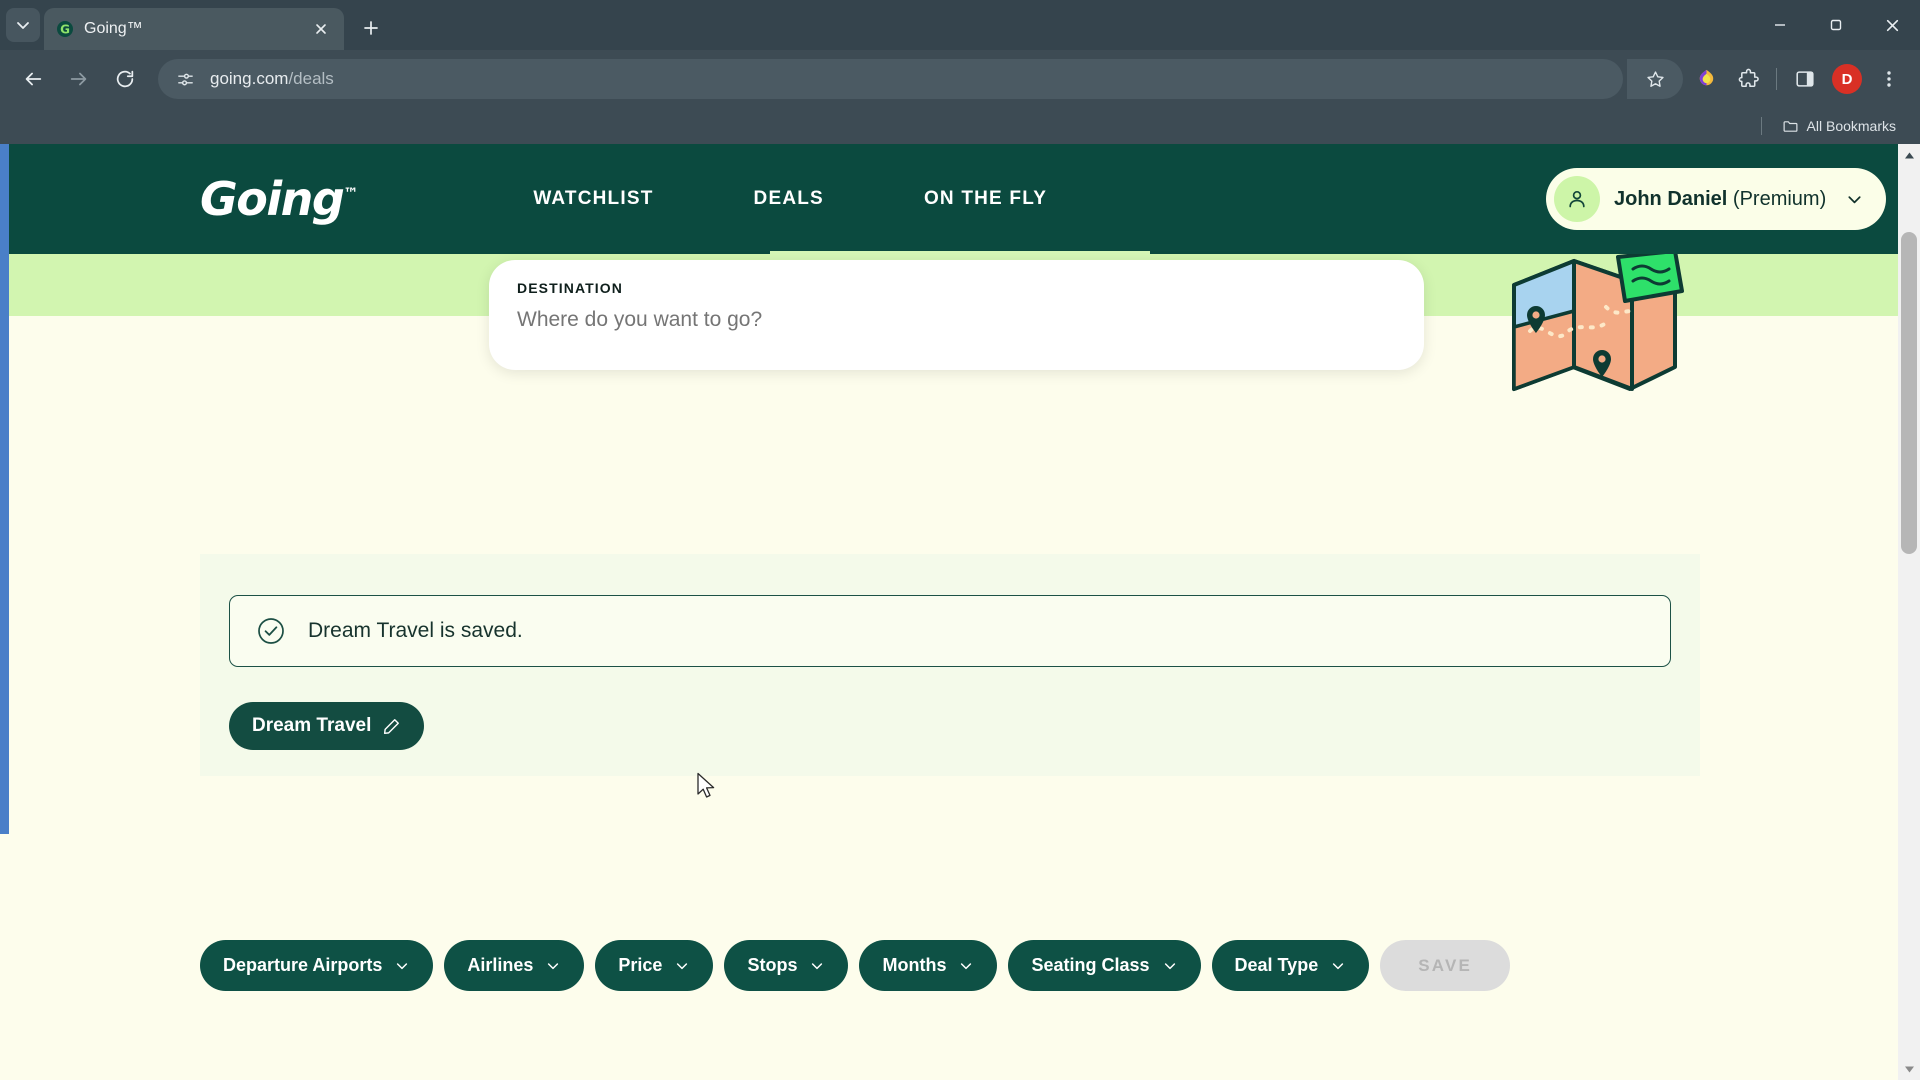  I want to click on chip-label: Airlines, so click(500, 965).